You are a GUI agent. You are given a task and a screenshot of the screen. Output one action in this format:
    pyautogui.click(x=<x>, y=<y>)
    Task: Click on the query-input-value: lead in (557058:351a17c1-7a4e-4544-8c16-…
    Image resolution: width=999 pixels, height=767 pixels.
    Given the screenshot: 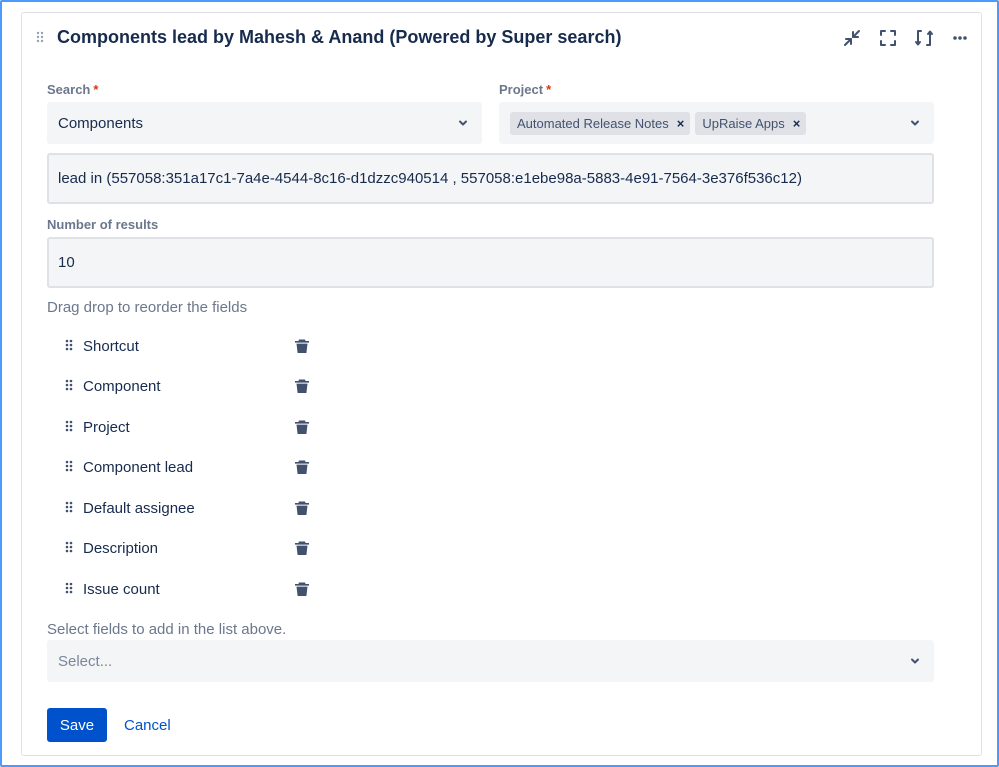 What is the action you would take?
    pyautogui.click(x=430, y=178)
    